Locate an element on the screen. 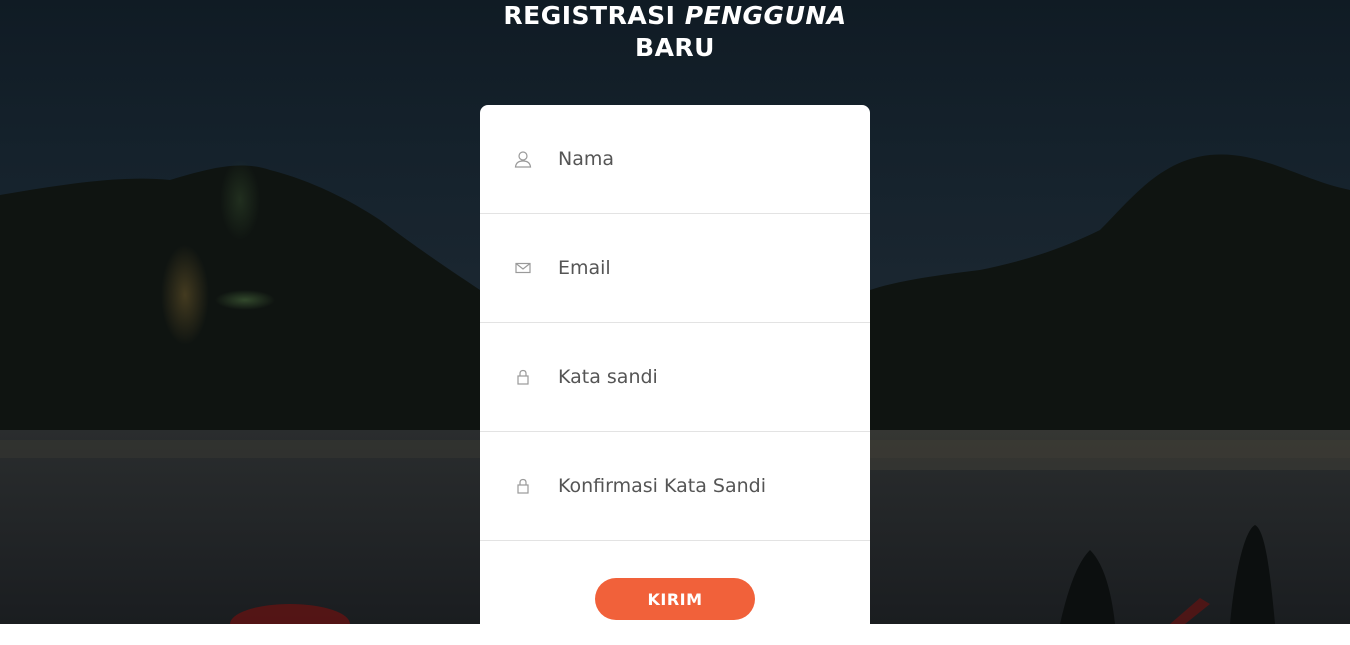 This screenshot has height=645, width=1350. submit-wrapper: KIRIM is located at coordinates (675, 599).